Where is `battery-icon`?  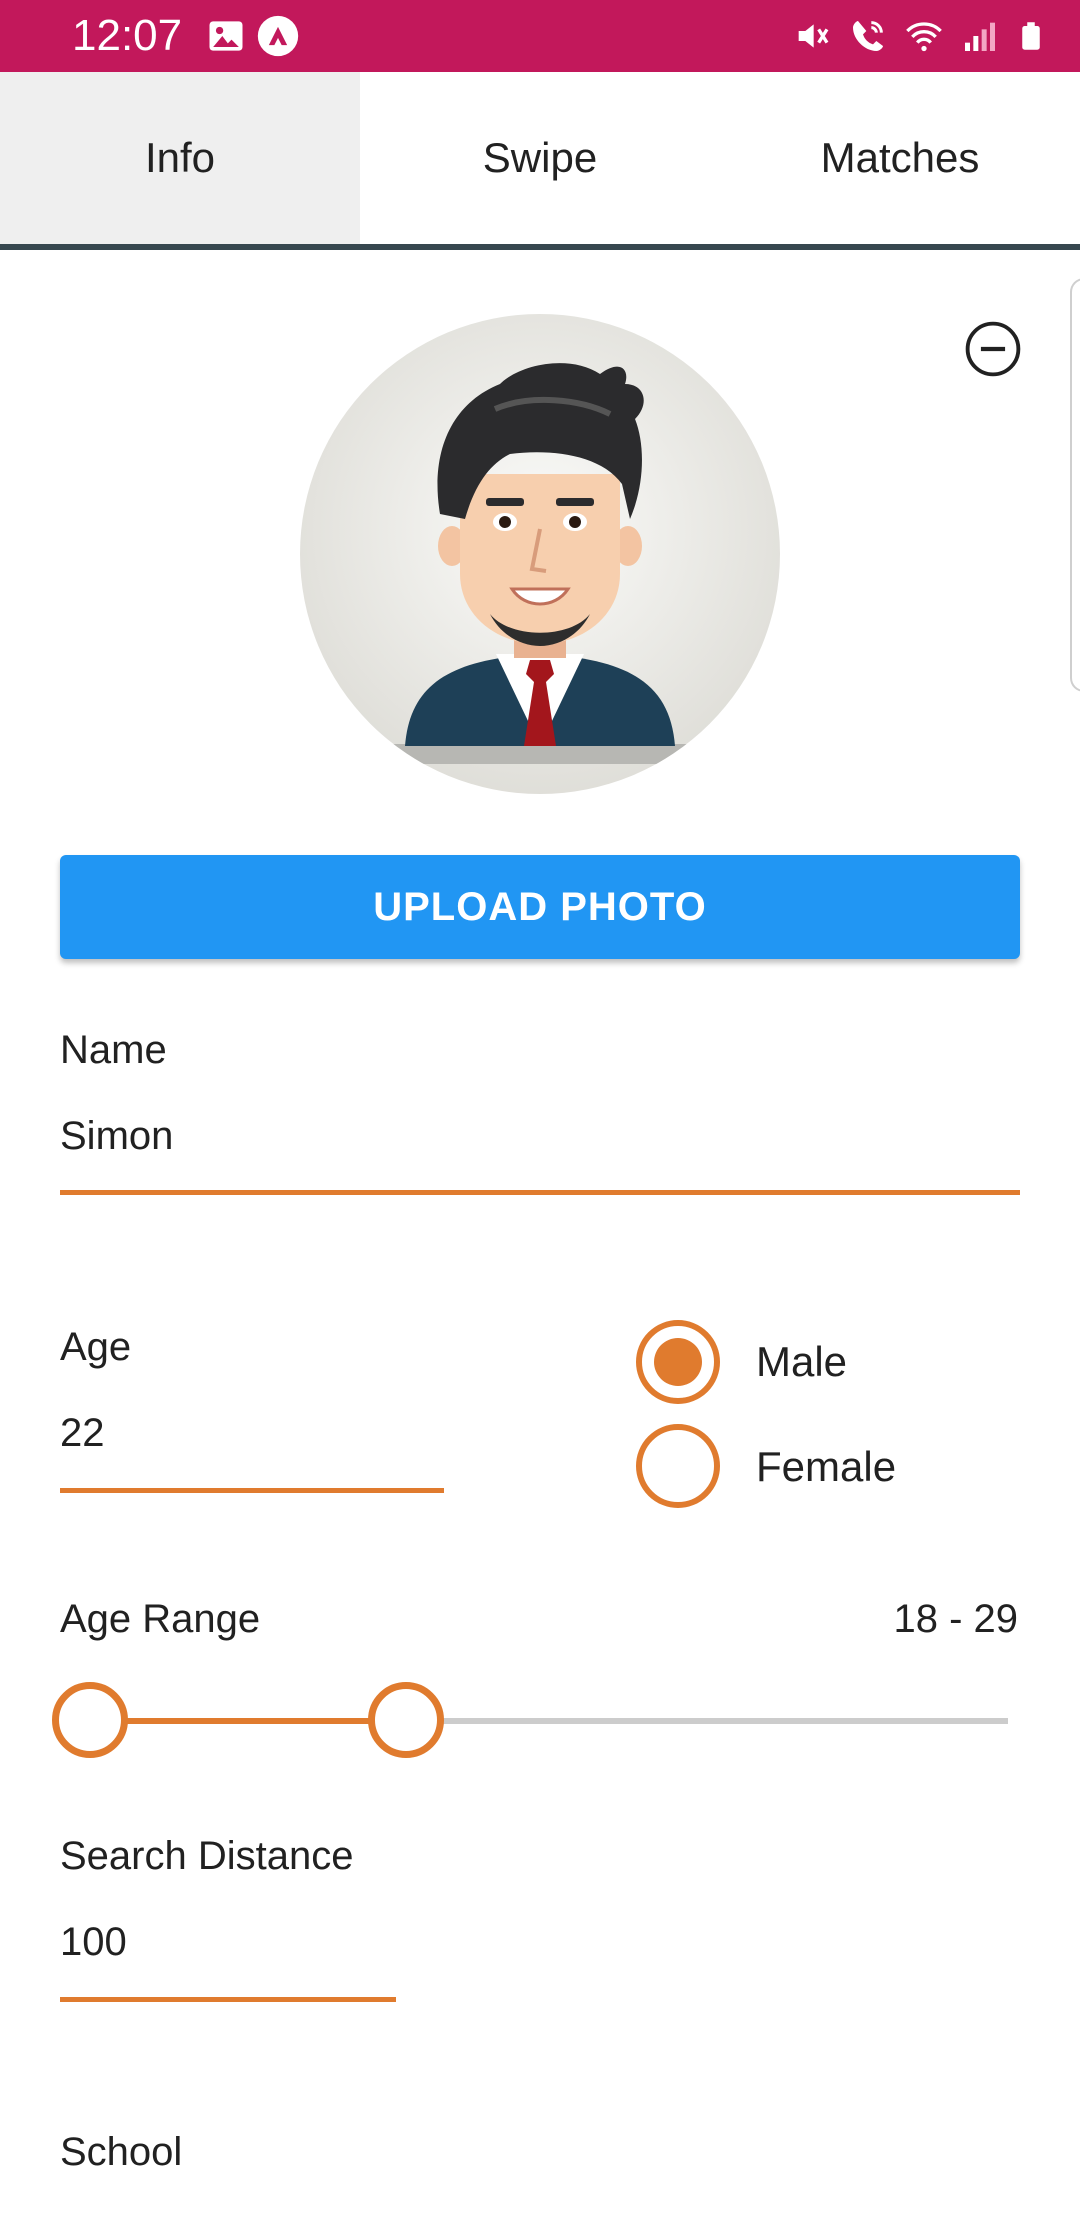
battery-icon is located at coordinates (1031, 36).